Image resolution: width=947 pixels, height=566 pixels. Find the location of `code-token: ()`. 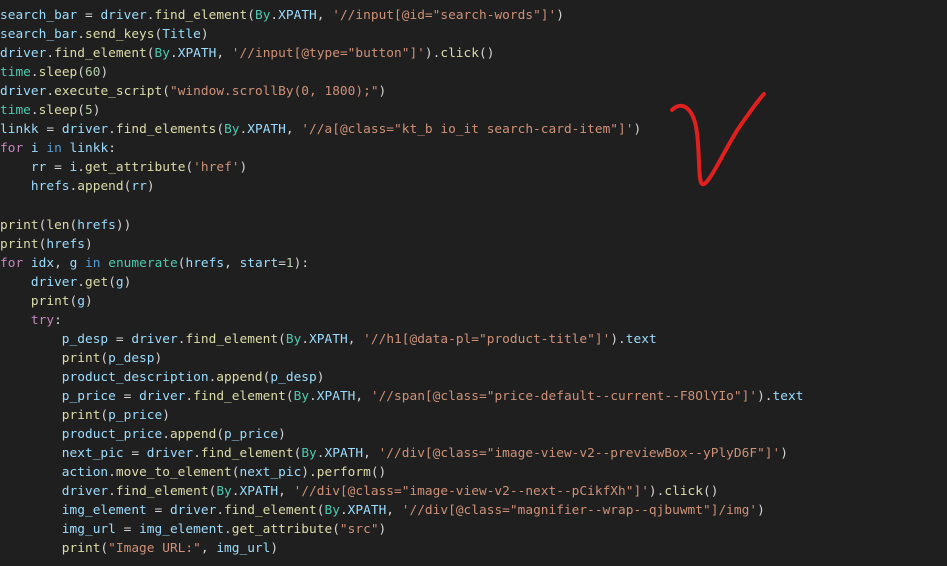

code-token: () is located at coordinates (486, 54).